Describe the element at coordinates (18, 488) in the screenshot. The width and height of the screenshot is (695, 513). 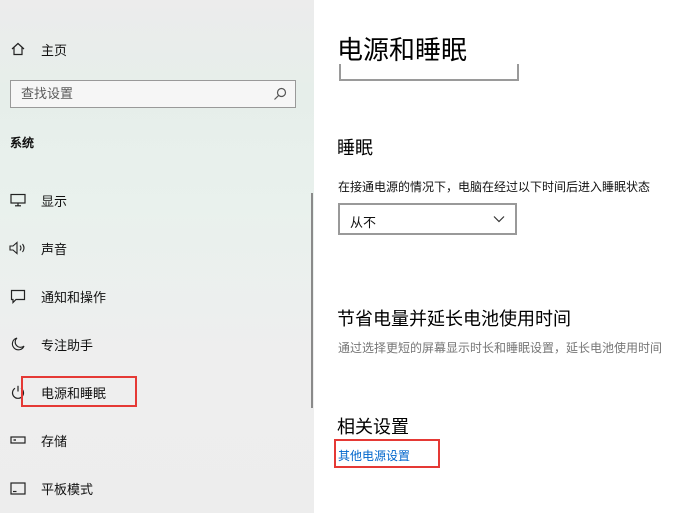
I see `tablet-icon` at that location.